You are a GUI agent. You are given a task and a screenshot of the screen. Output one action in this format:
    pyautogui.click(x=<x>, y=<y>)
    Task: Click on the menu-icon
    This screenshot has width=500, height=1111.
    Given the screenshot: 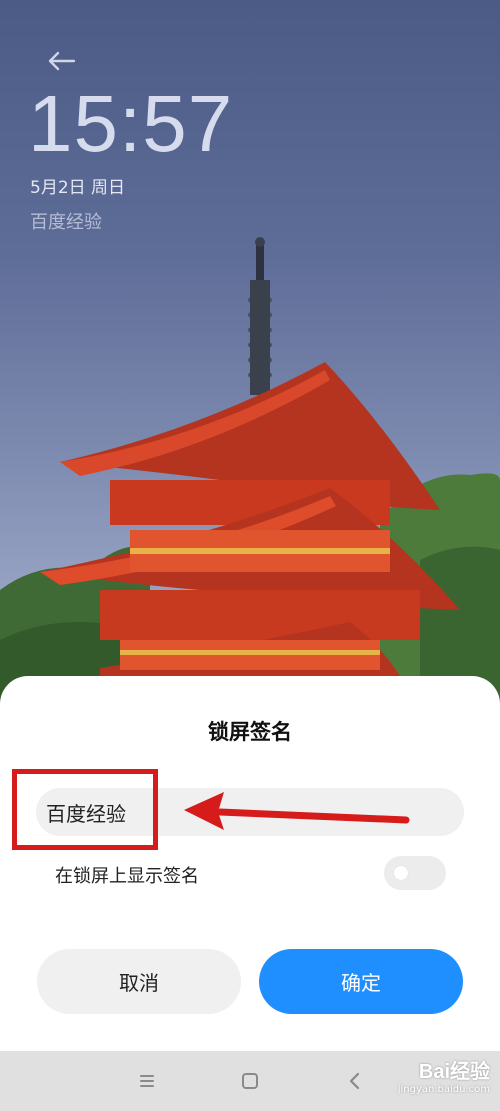 What is the action you would take?
    pyautogui.click(x=147, y=1081)
    